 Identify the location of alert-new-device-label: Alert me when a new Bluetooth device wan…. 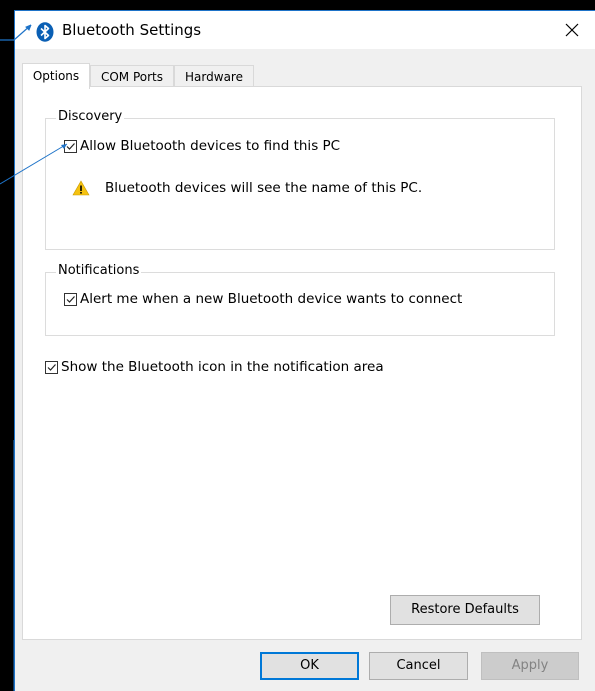
(271, 299).